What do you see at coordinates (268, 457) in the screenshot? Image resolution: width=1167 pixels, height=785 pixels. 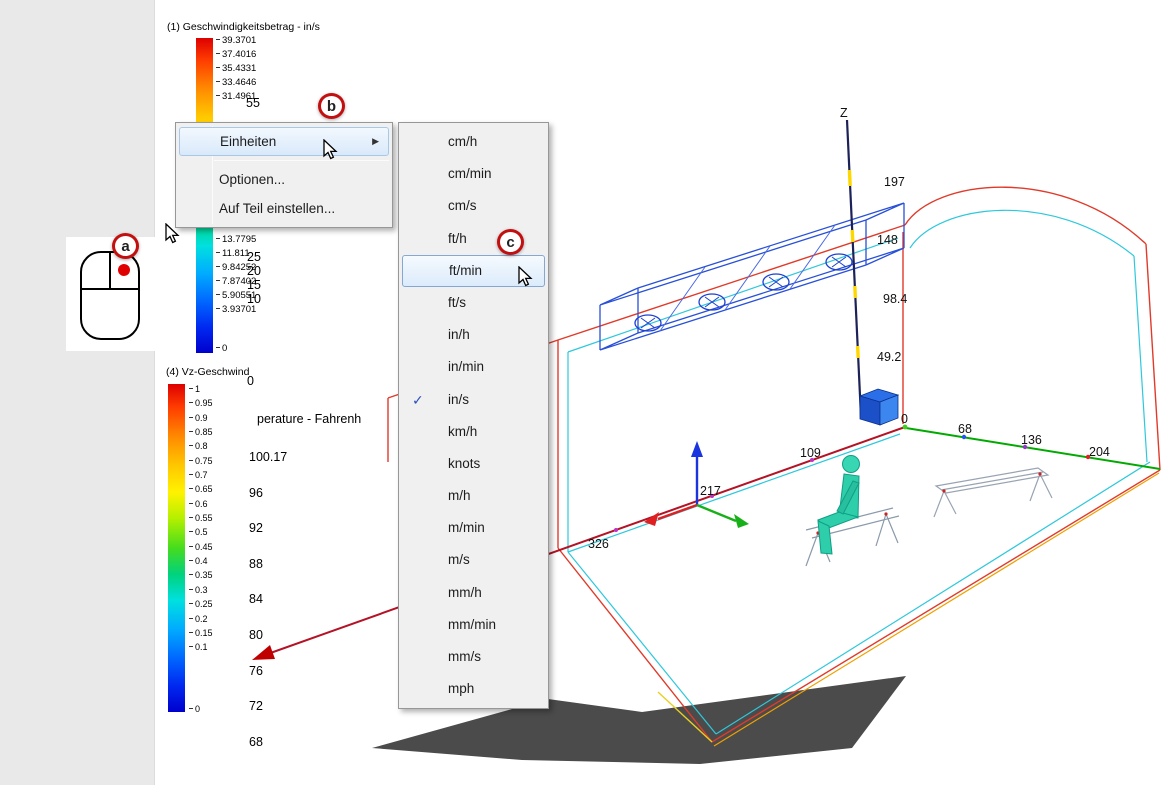 I see `legend-tick-label: 100.17` at bounding box center [268, 457].